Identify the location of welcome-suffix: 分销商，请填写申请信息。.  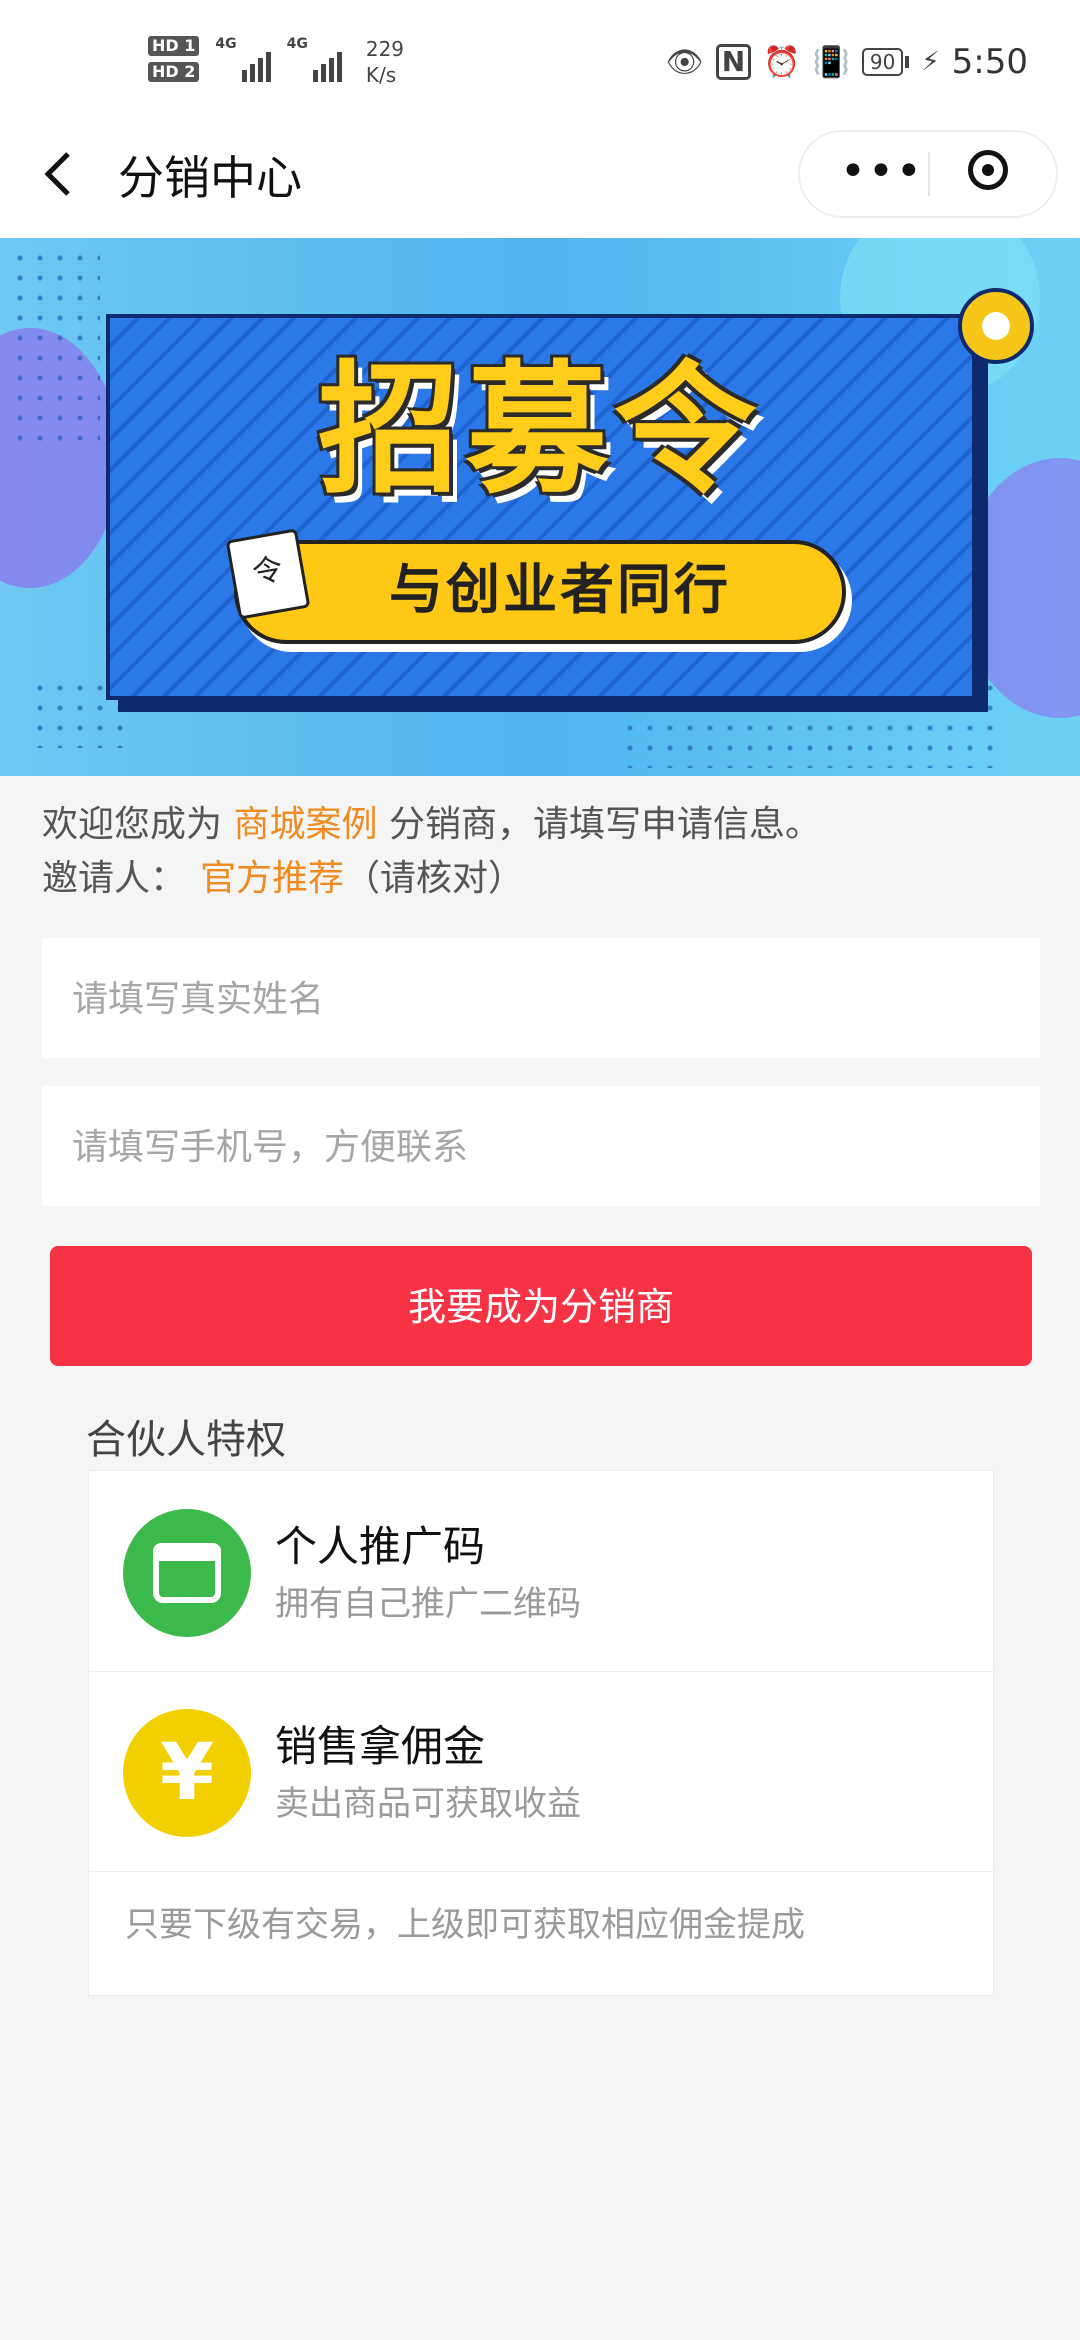
(604, 824).